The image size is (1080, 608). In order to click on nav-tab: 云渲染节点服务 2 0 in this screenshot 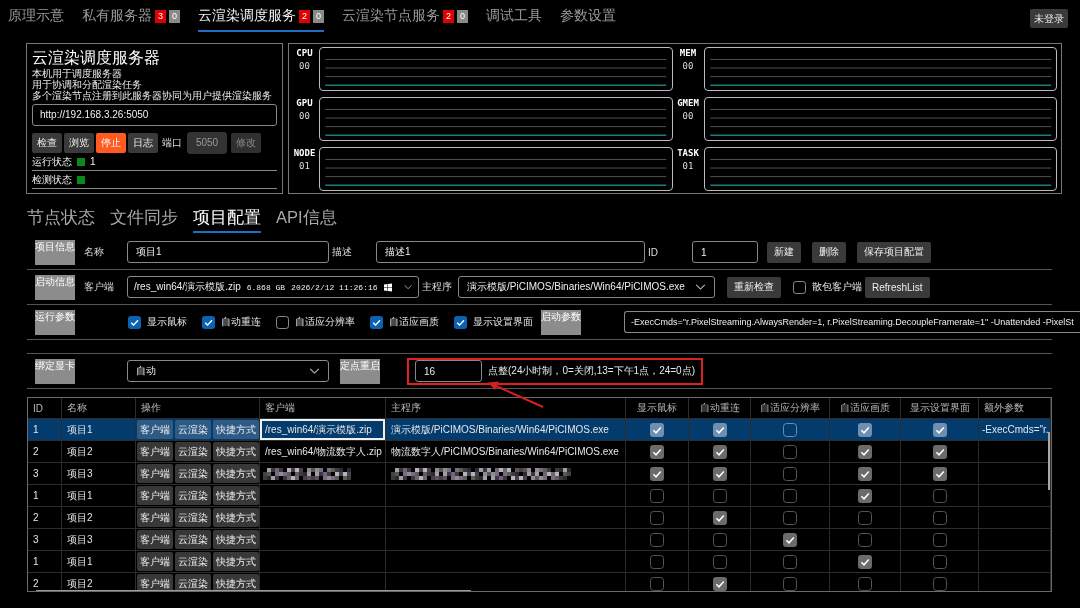, I will do `click(405, 16)`.